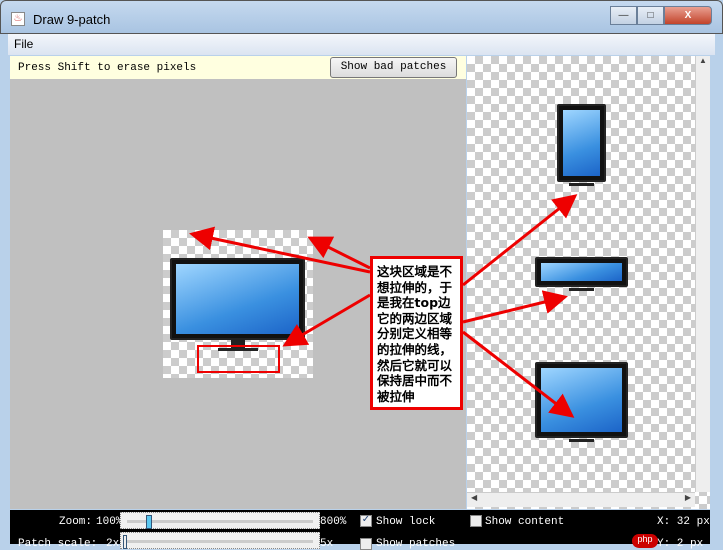 The width and height of the screenshot is (723, 550). What do you see at coordinates (109, 522) in the screenshot?
I see `zoom-min: 100%` at bounding box center [109, 522].